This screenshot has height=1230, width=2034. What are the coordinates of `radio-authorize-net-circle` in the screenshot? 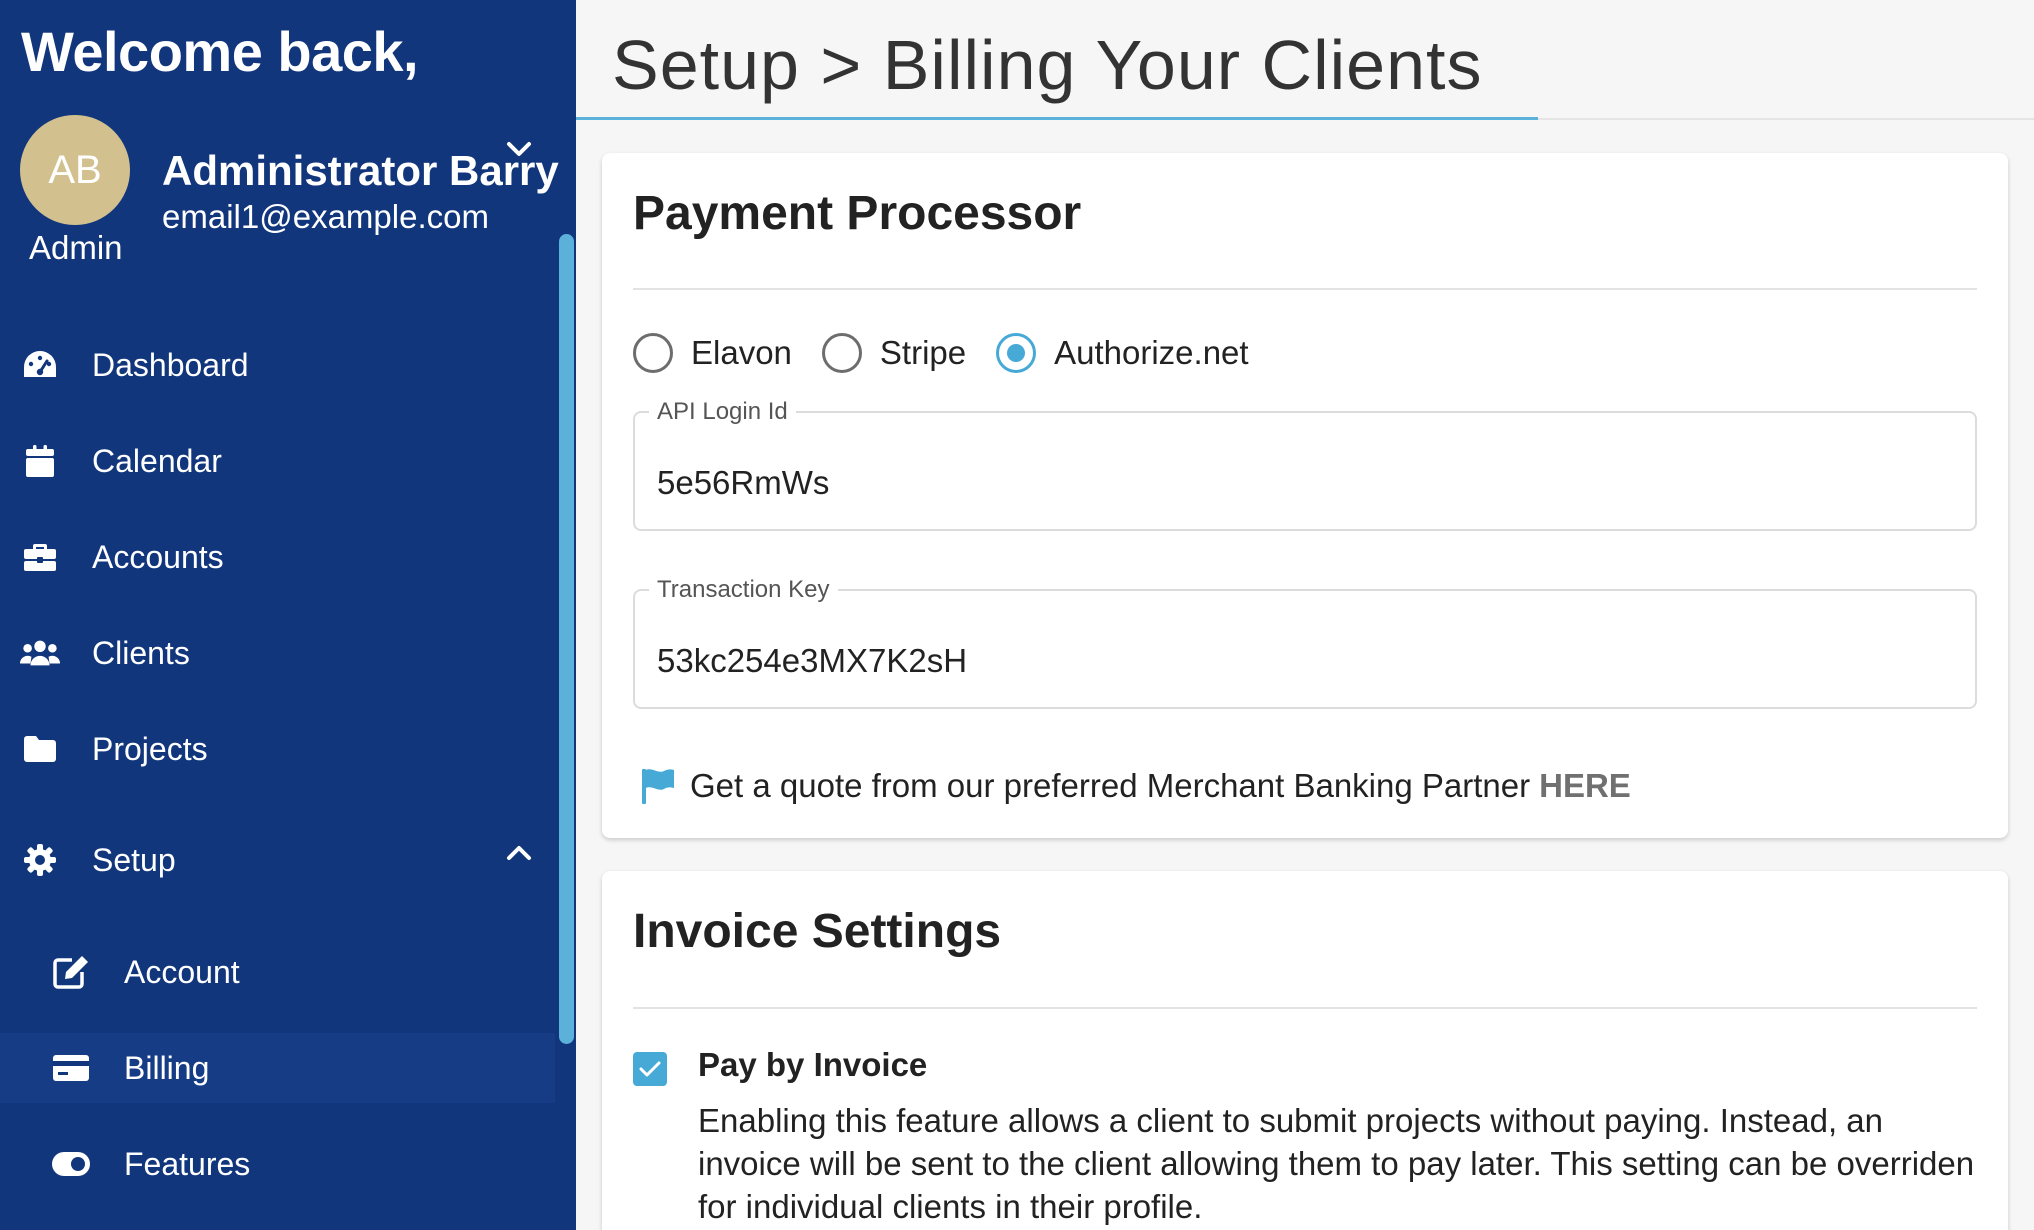 It's located at (1016, 353).